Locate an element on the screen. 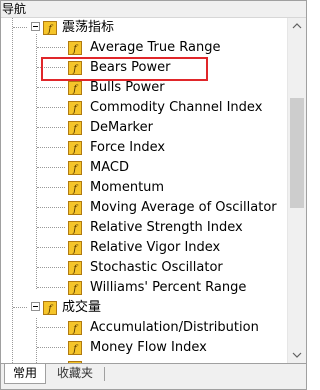  scroll-down-arrow-icon is located at coordinates (297, 354).